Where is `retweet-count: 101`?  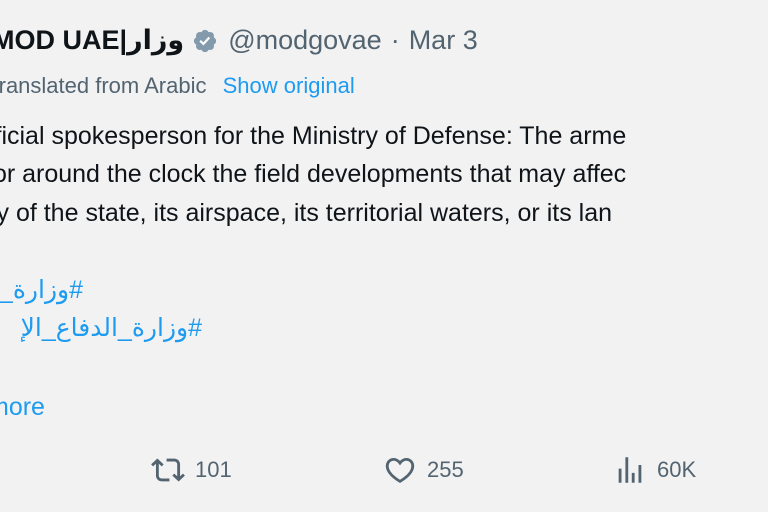 retweet-count: 101 is located at coordinates (213, 469).